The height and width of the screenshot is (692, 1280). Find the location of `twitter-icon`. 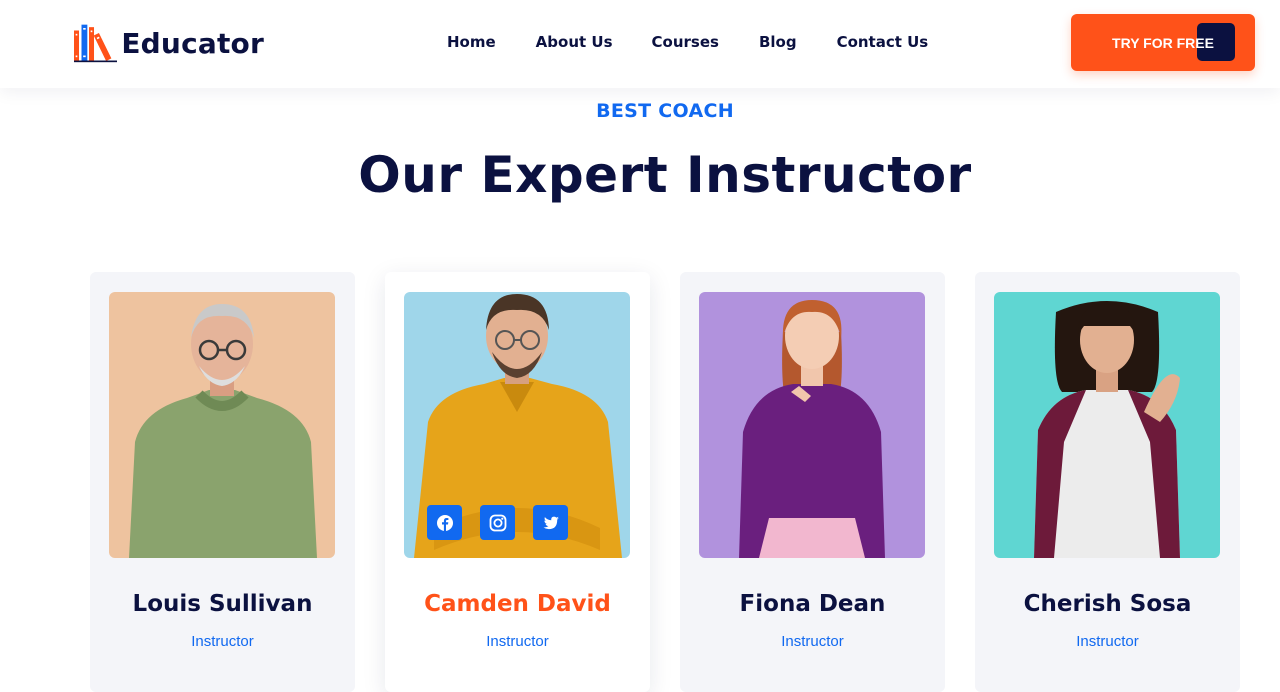

twitter-icon is located at coordinates (550, 522).